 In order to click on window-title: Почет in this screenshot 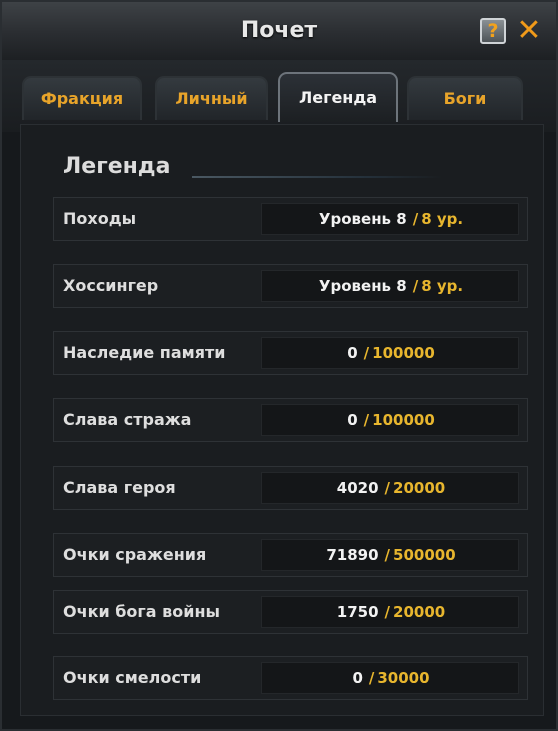, I will do `click(279, 30)`.